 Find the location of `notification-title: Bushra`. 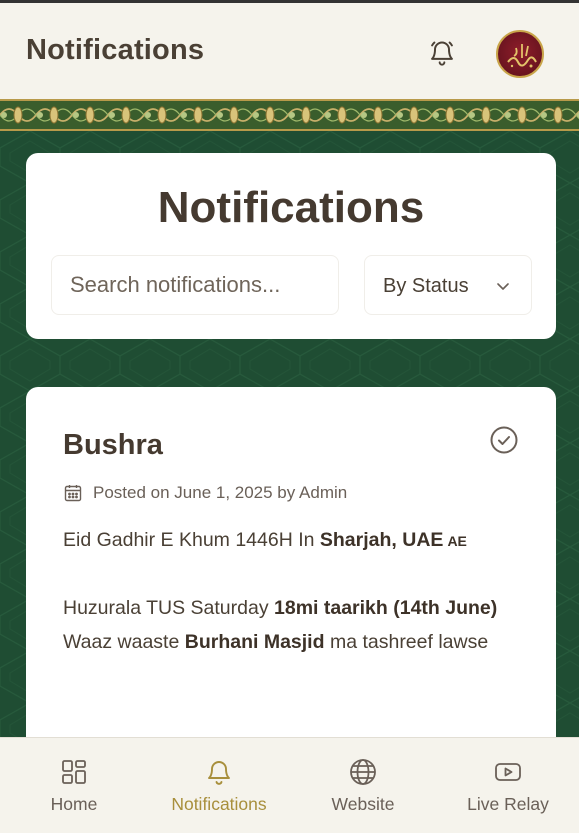

notification-title: Bushra is located at coordinates (113, 445).